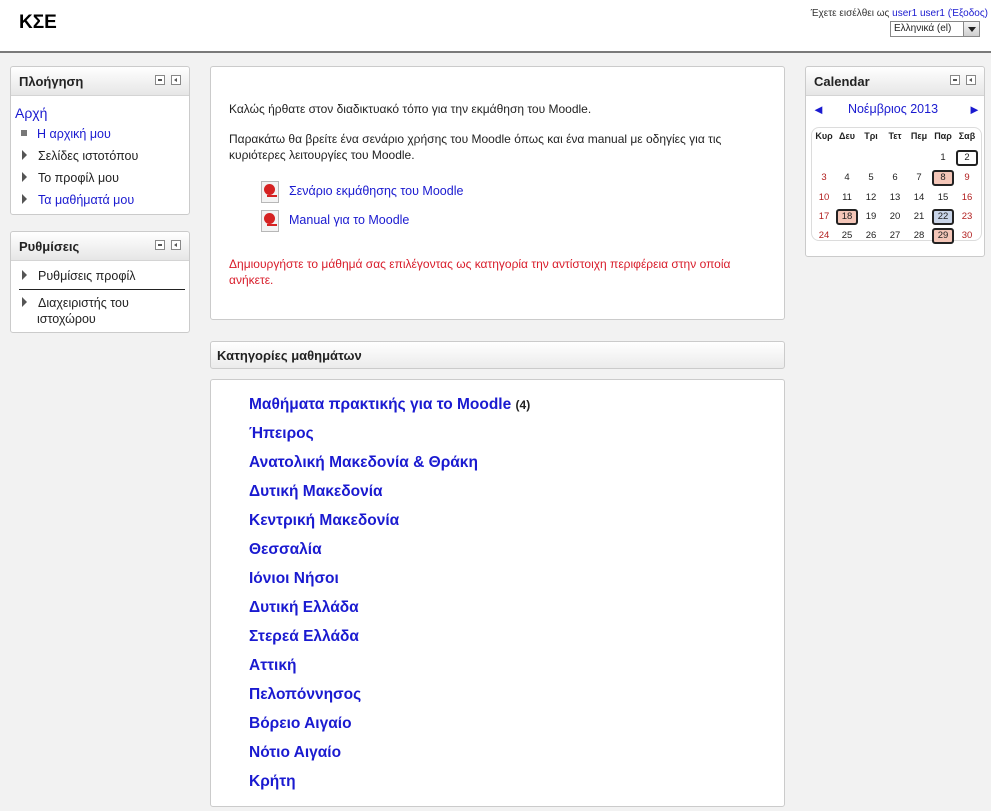  What do you see at coordinates (100, 246) in the screenshot?
I see `settings-block-header: Ρυθμίσεις` at bounding box center [100, 246].